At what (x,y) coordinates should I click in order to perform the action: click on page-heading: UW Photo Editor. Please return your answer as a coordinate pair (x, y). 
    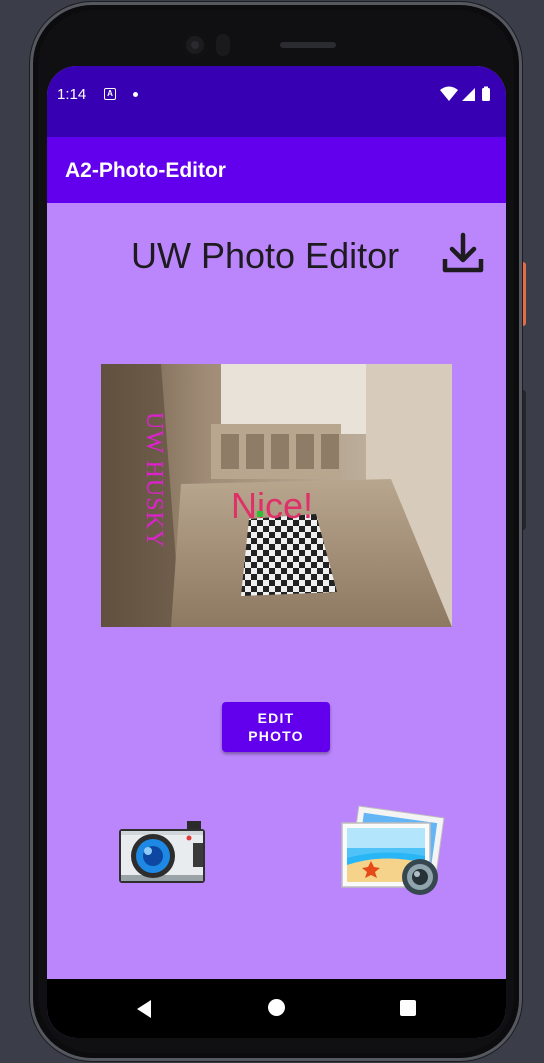
    Looking at the image, I should click on (265, 255).